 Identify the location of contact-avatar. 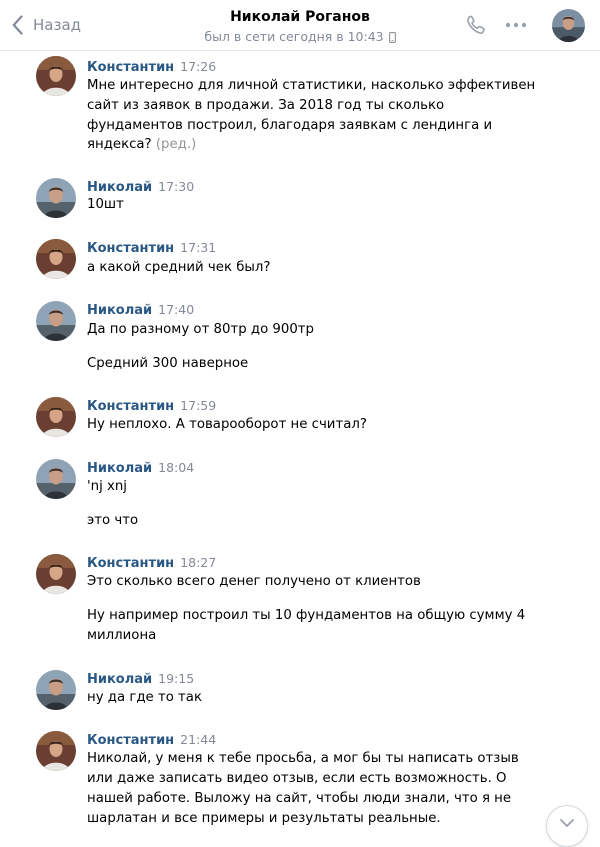
(568, 25).